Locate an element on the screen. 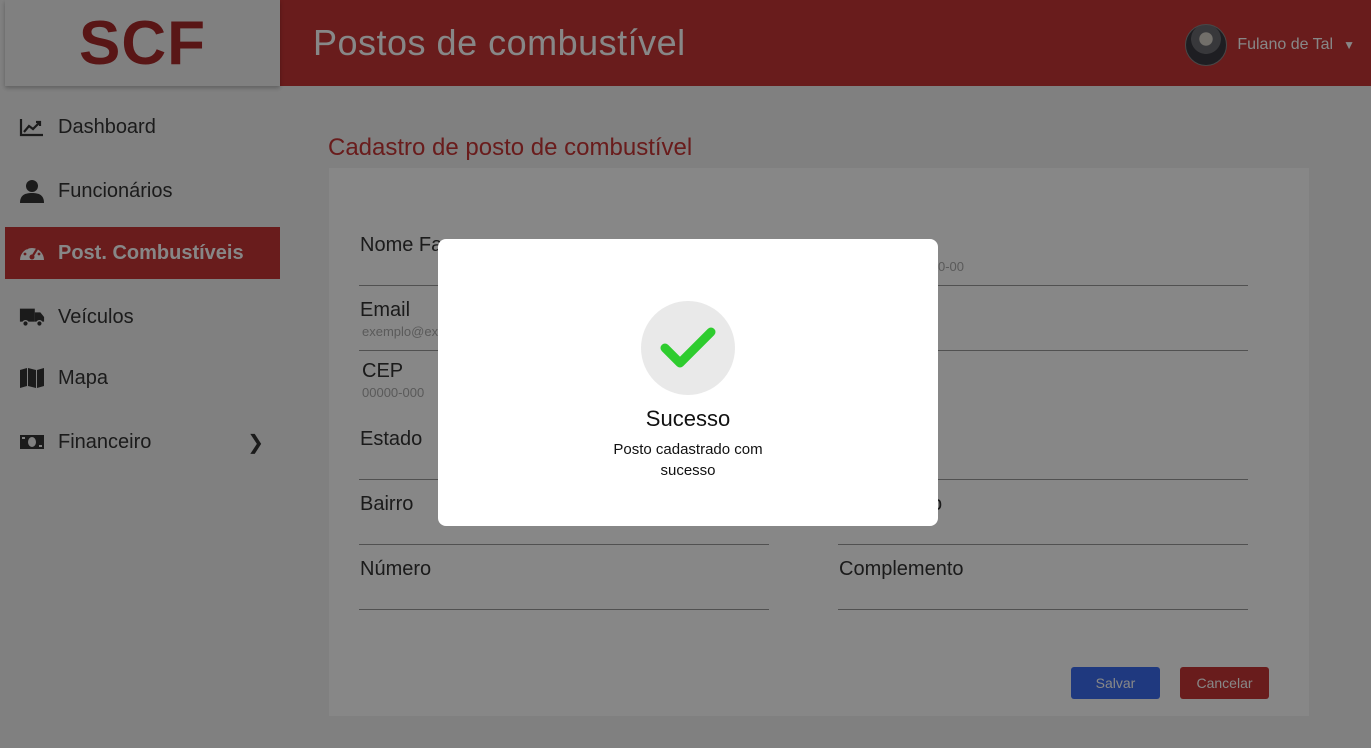  success-dialog: Sucesso Posto cadastrado com sucesso is located at coordinates (688, 382).